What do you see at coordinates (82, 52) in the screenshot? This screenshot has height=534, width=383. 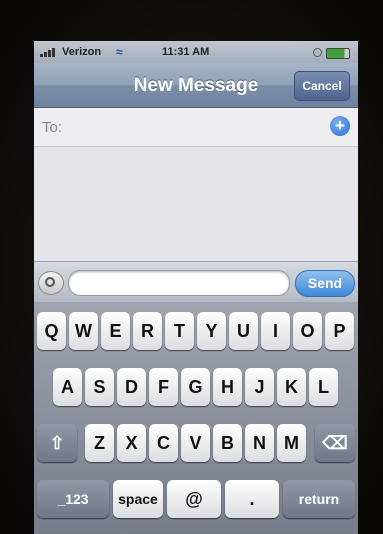 I see `carrier-label: Verizon` at bounding box center [82, 52].